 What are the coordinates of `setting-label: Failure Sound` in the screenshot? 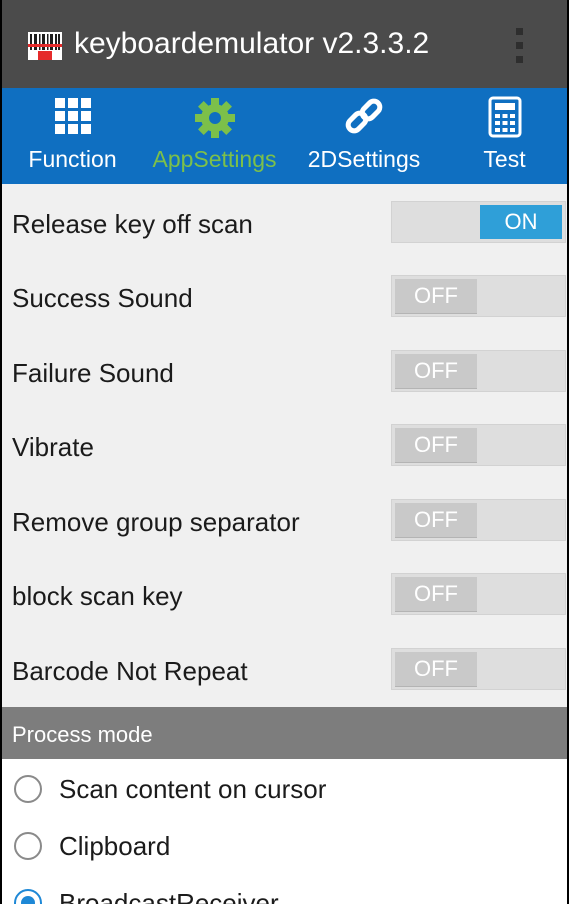 It's located at (93, 373).